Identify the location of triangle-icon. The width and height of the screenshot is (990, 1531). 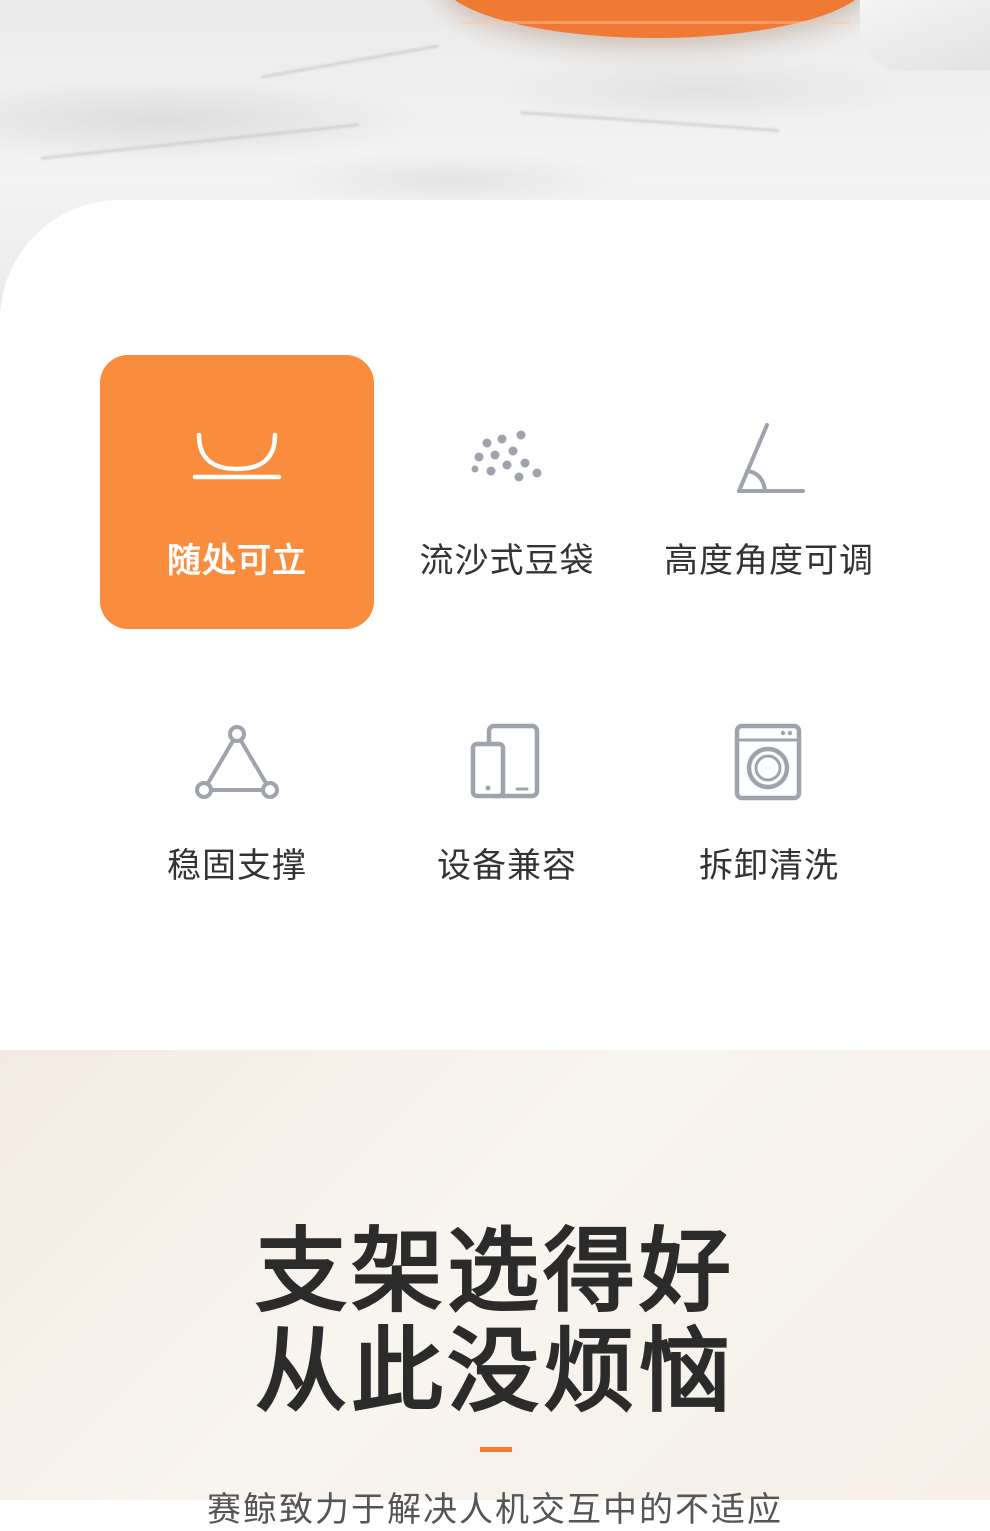
(237, 762).